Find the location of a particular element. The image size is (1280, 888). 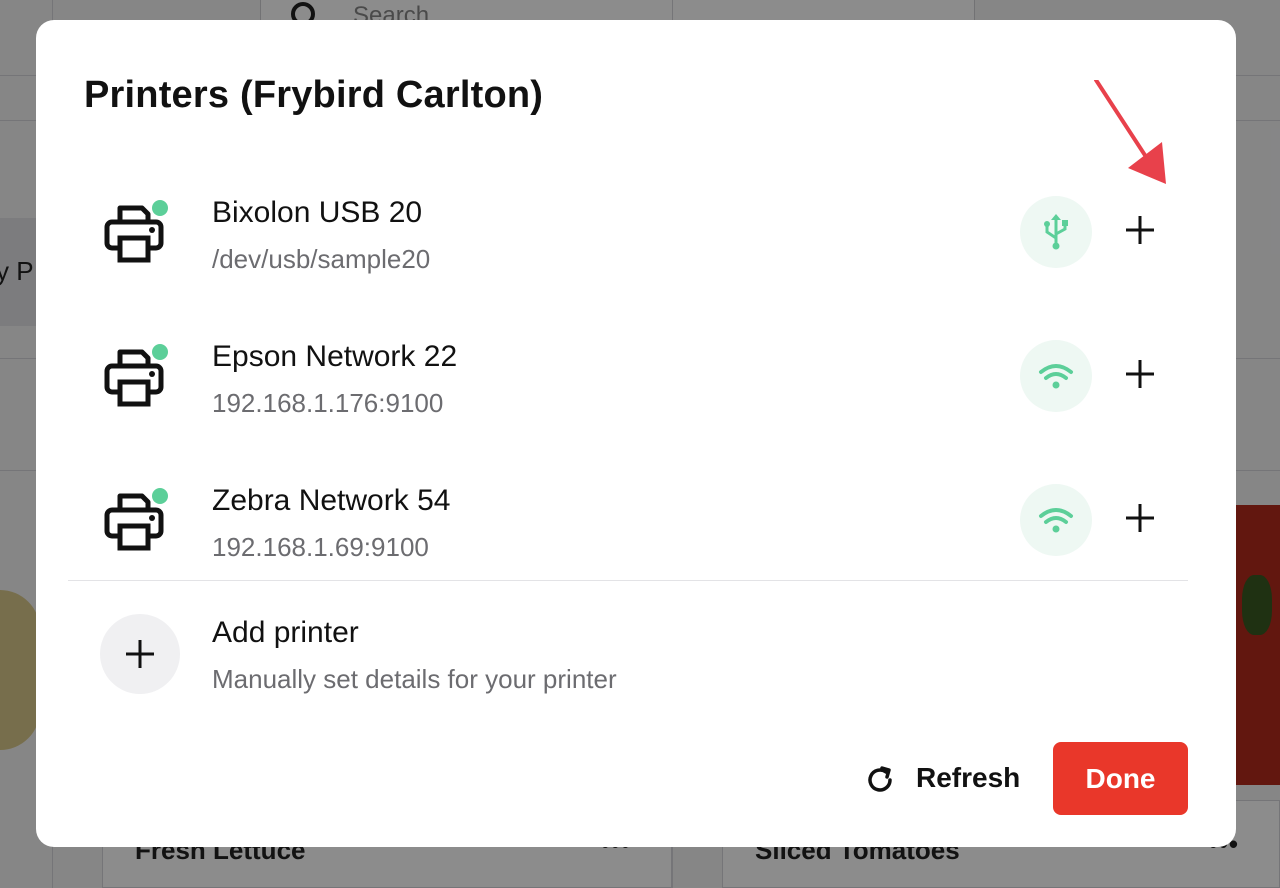

dialog-title: Printers (Frybird Carlton) is located at coordinates (314, 95).